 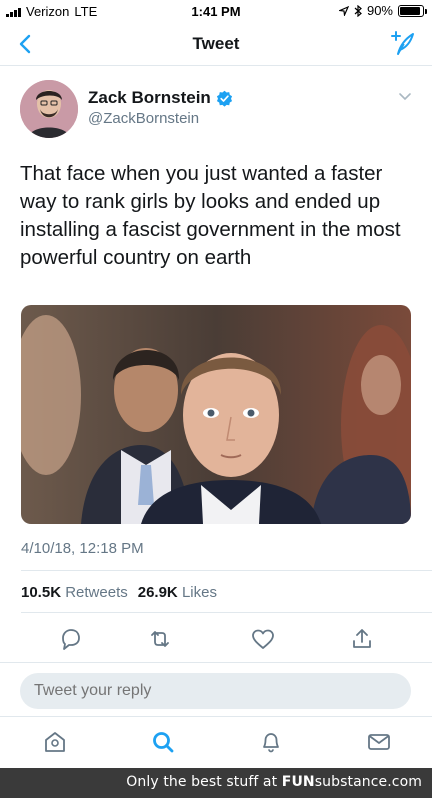 I want to click on status-right: 90%, so click(x=382, y=10).